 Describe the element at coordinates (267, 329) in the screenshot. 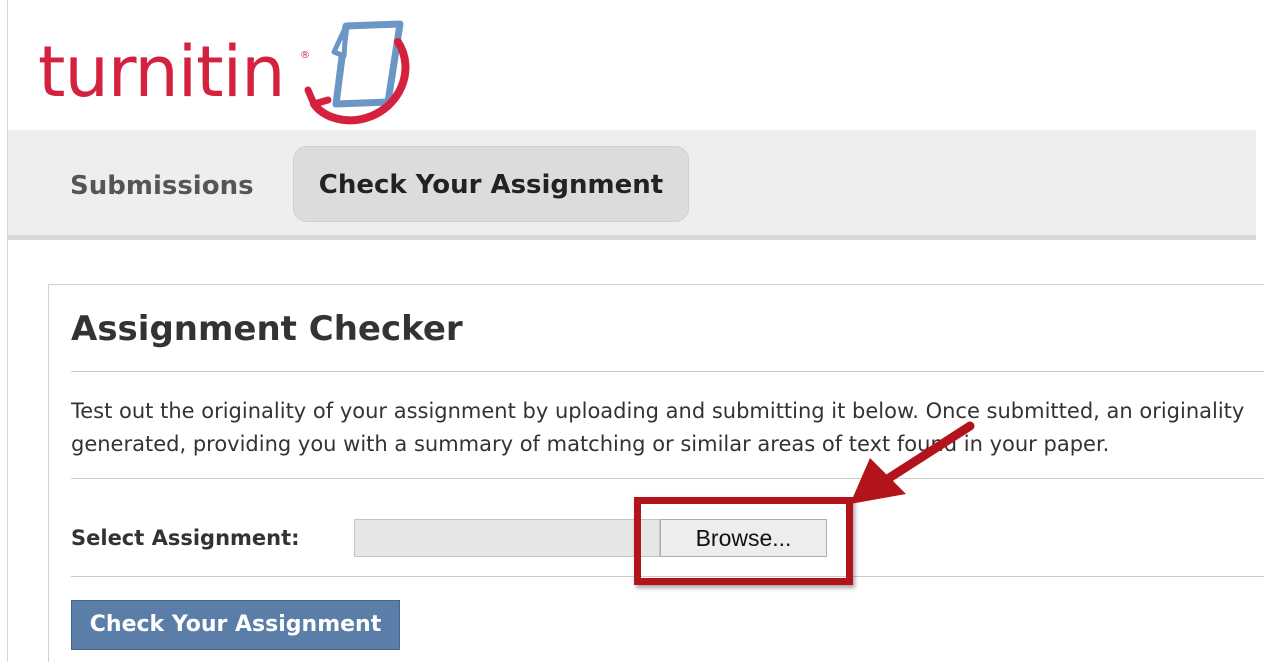

I see `page-title: Assignment Checker` at that location.